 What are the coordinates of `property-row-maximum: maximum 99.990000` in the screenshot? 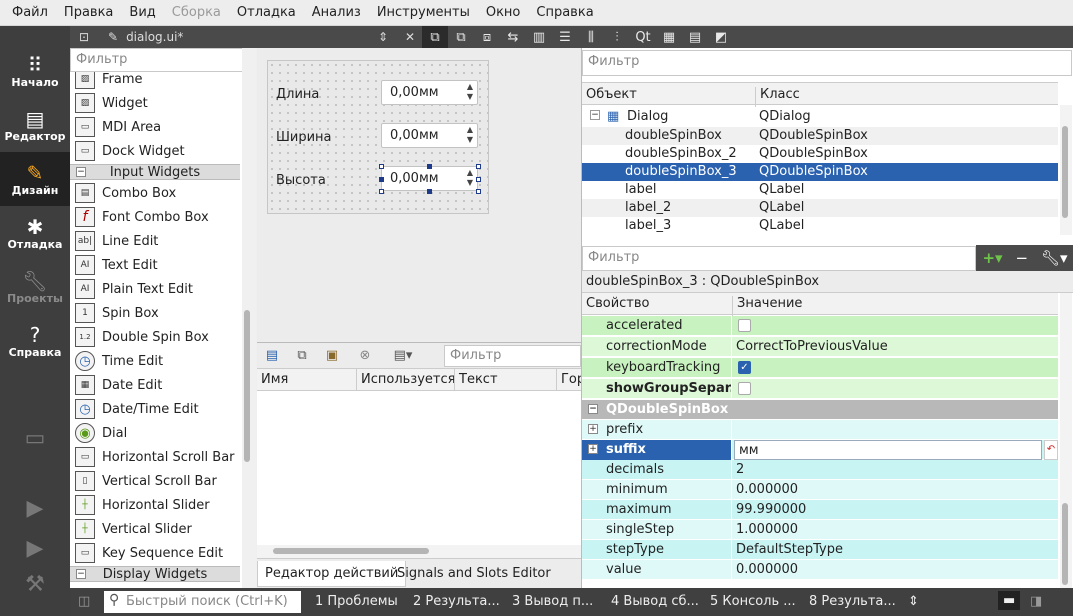 It's located at (820, 510).